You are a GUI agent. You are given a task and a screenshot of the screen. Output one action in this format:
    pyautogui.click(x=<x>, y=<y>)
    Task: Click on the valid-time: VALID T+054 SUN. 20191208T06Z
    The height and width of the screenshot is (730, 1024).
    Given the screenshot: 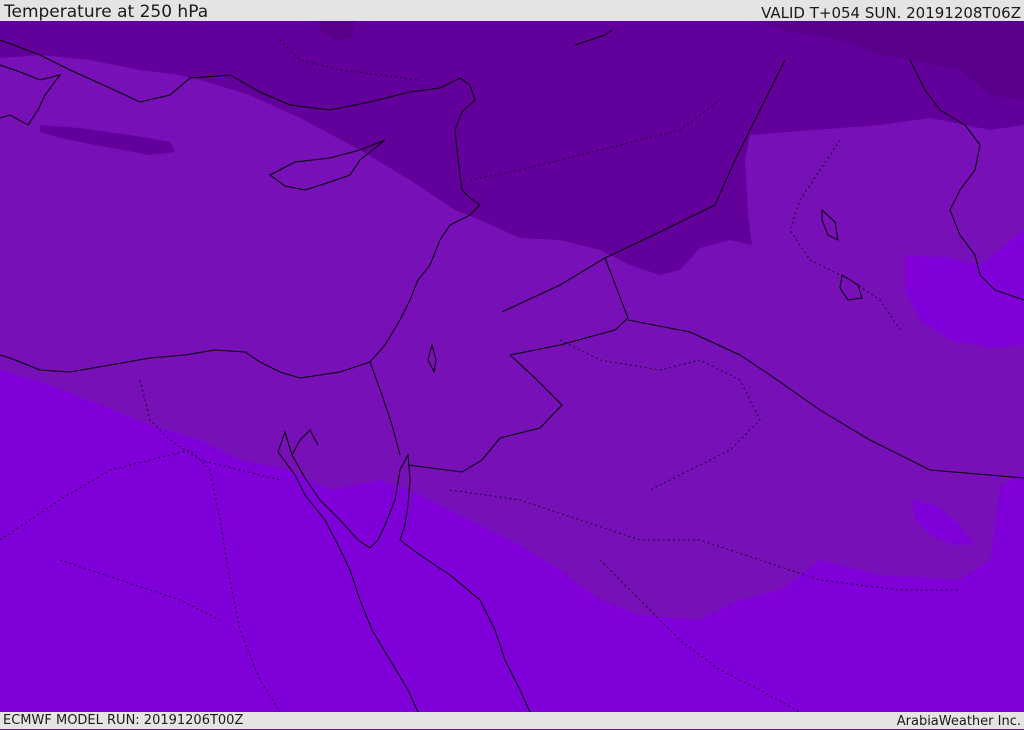 What is the action you would take?
    pyautogui.click(x=891, y=13)
    